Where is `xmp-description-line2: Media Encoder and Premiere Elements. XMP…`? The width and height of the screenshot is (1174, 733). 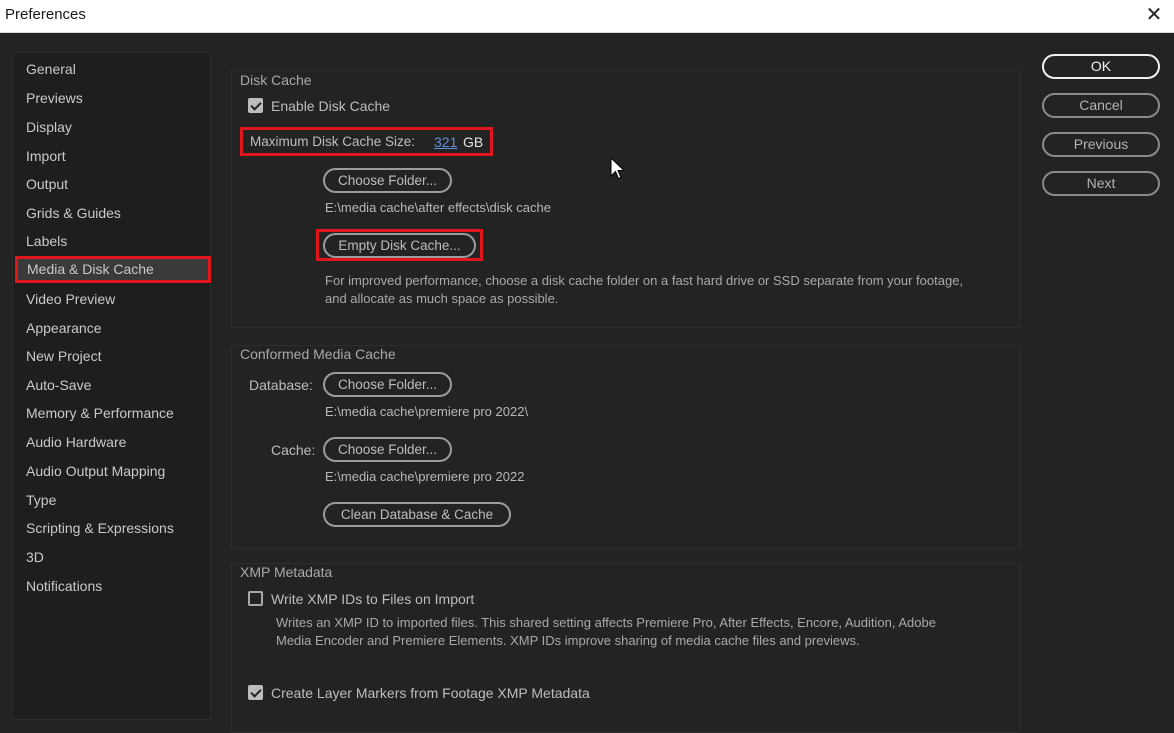
xmp-description-line2: Media Encoder and Premiere Elements. XMP… is located at coordinates (568, 640).